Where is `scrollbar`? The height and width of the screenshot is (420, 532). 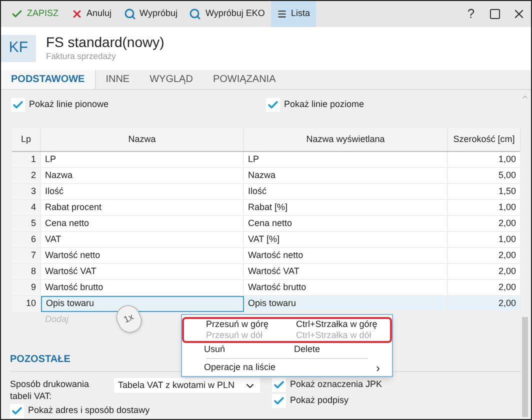
scrollbar is located at coordinates (525, 255).